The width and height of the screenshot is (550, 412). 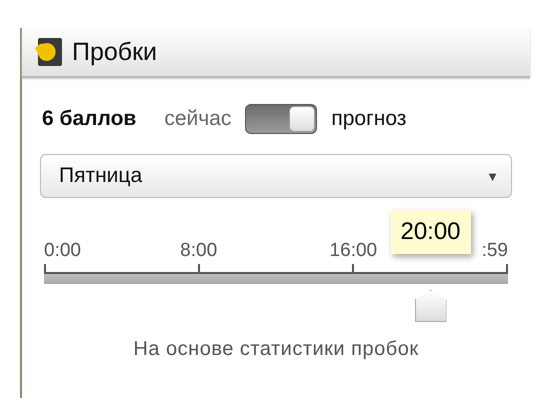 What do you see at coordinates (276, 278) in the screenshot?
I see `time-slider-track` at bounding box center [276, 278].